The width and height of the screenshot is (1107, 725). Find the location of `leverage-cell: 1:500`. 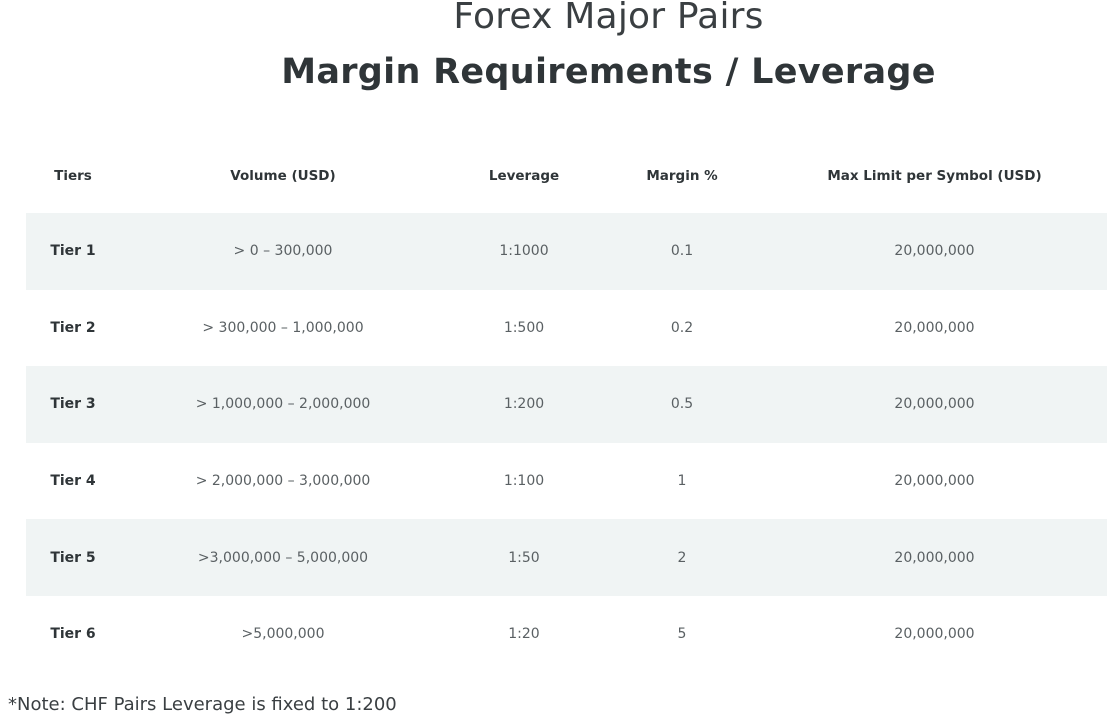

leverage-cell: 1:500 is located at coordinates (524, 327).